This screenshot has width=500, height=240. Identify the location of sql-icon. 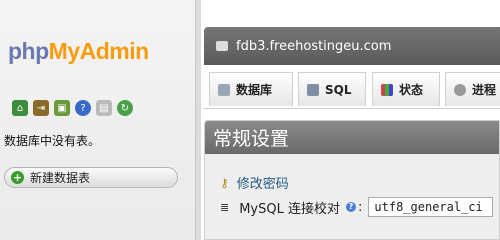
(313, 89).